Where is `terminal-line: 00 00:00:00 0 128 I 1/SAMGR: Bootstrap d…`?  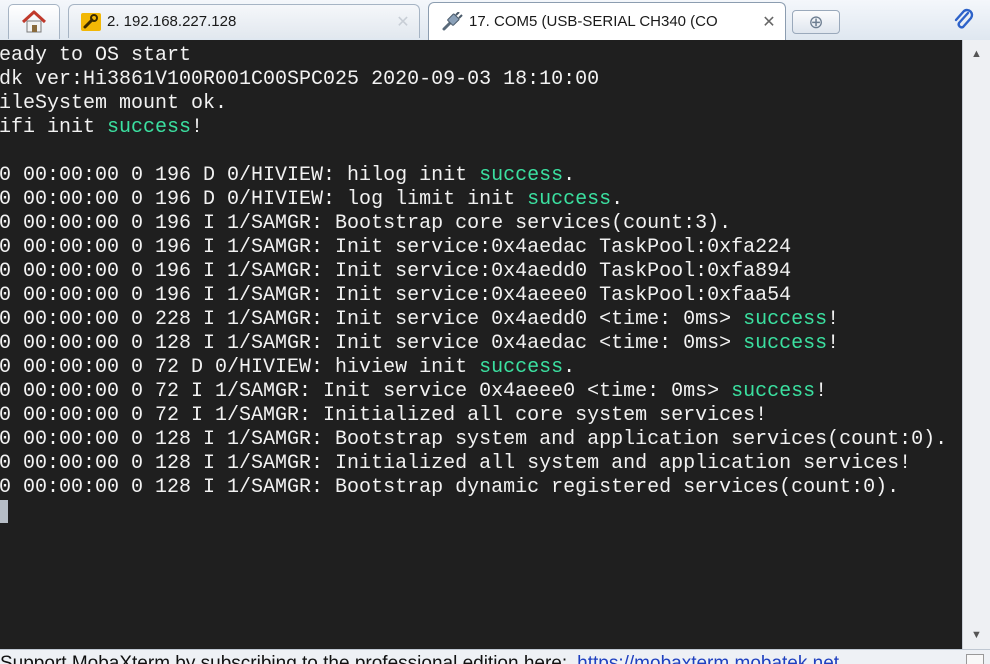
terminal-line: 00 00:00:00 0 128 I 1/SAMGR: Bootstrap d… is located at coordinates (473, 488).